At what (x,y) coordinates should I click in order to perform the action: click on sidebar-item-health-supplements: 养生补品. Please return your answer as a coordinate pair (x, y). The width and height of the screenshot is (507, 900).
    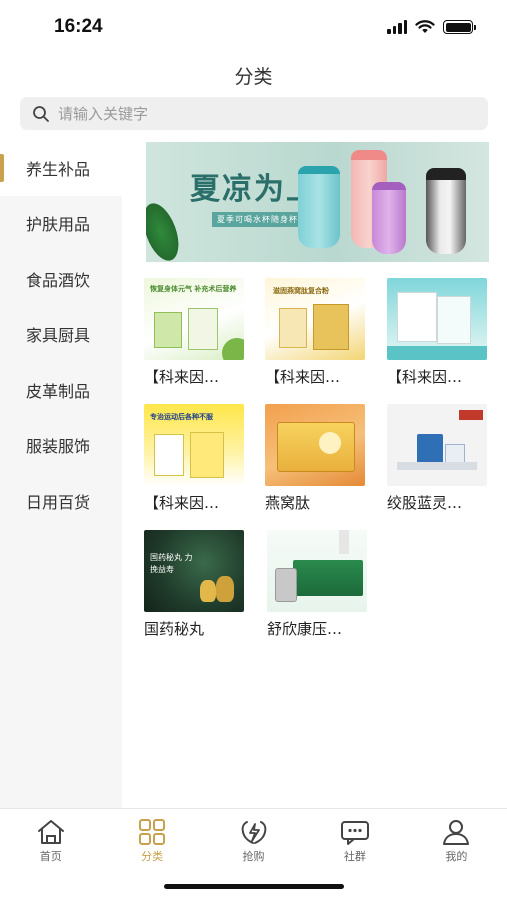
    Looking at the image, I should click on (61, 168).